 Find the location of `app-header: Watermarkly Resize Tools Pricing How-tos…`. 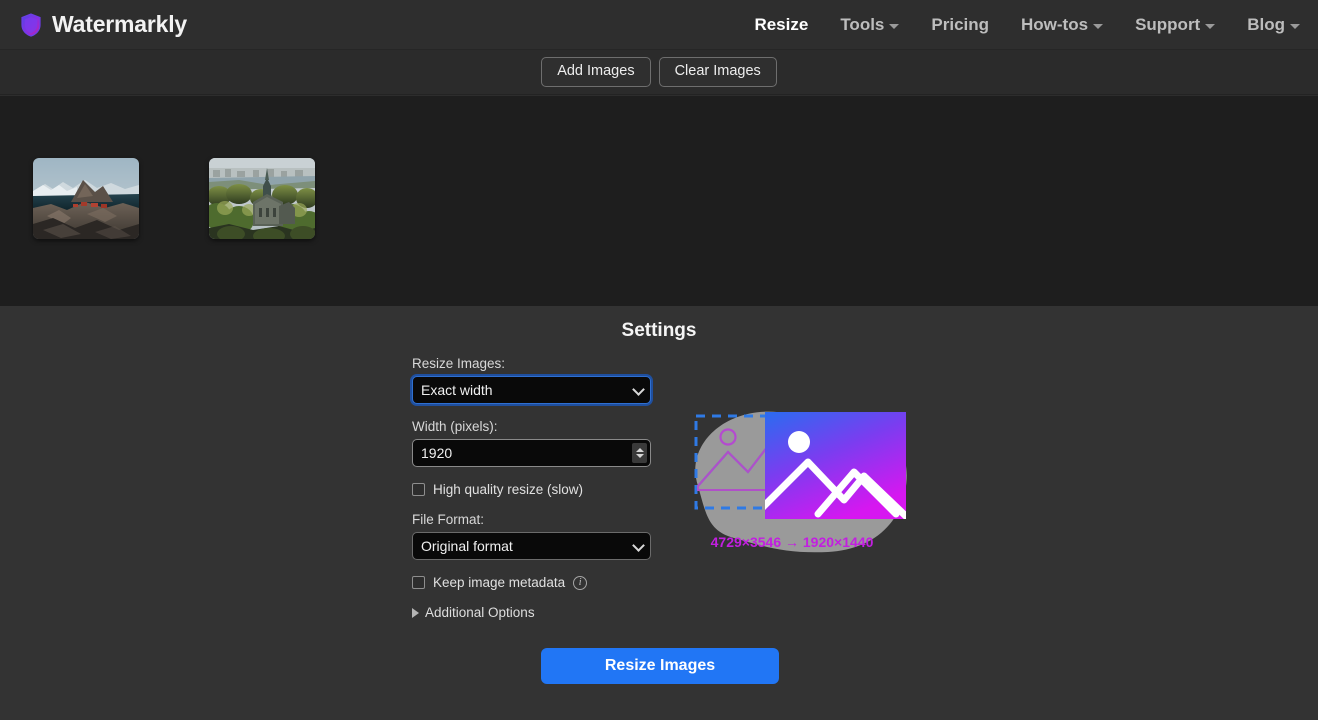

app-header: Watermarkly Resize Tools Pricing How-tos… is located at coordinates (659, 25).